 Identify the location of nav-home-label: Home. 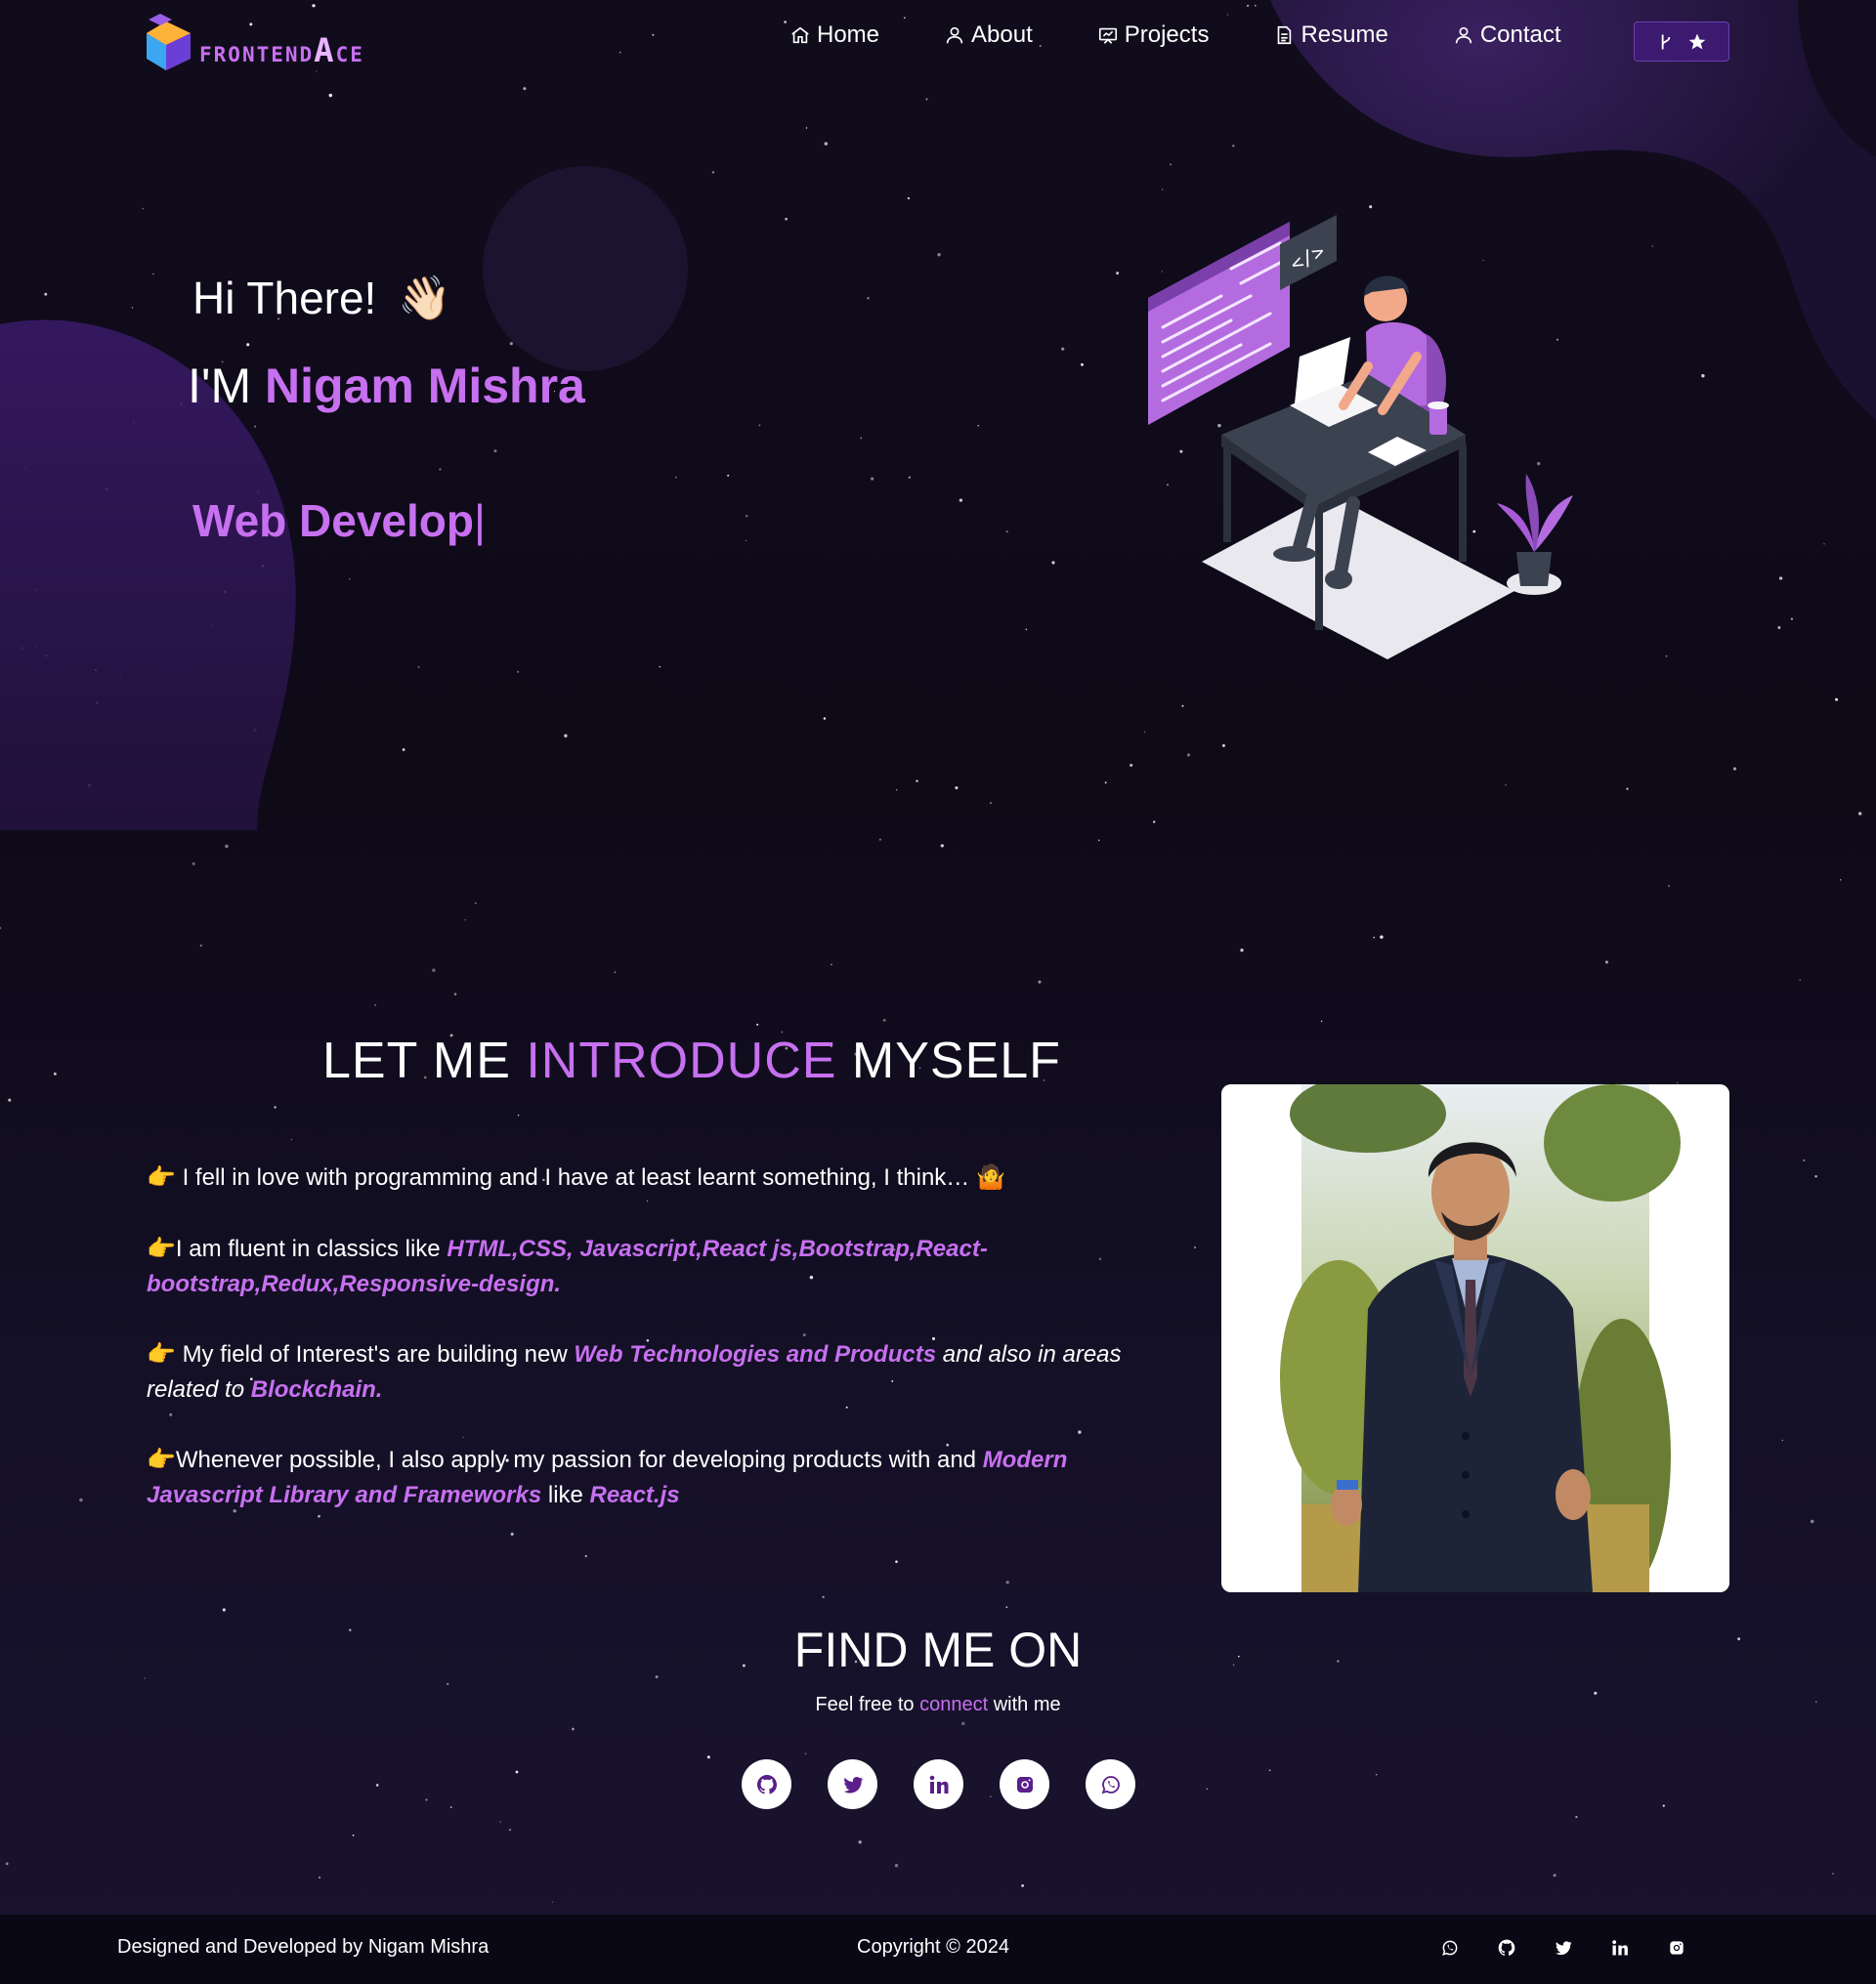
(848, 34).